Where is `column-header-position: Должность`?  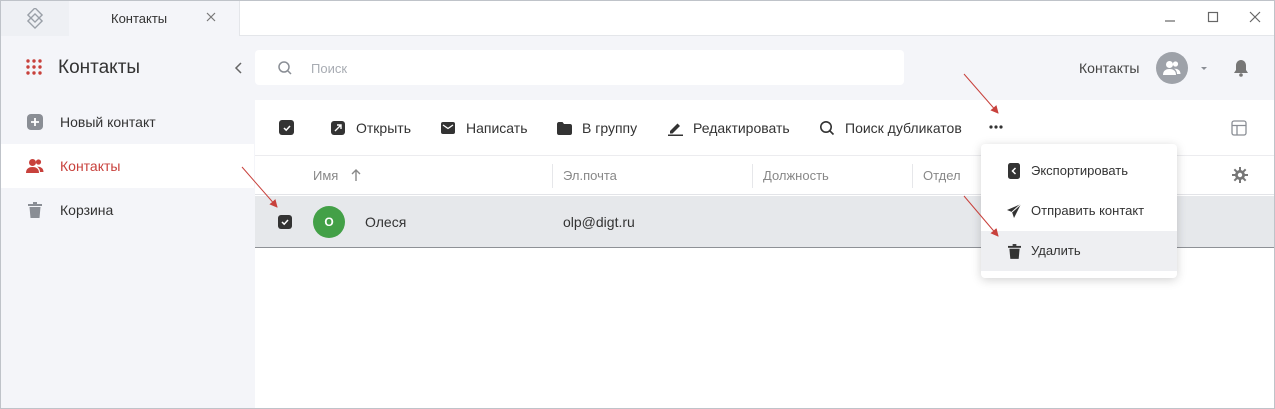
column-header-position: Должность is located at coordinates (796, 175).